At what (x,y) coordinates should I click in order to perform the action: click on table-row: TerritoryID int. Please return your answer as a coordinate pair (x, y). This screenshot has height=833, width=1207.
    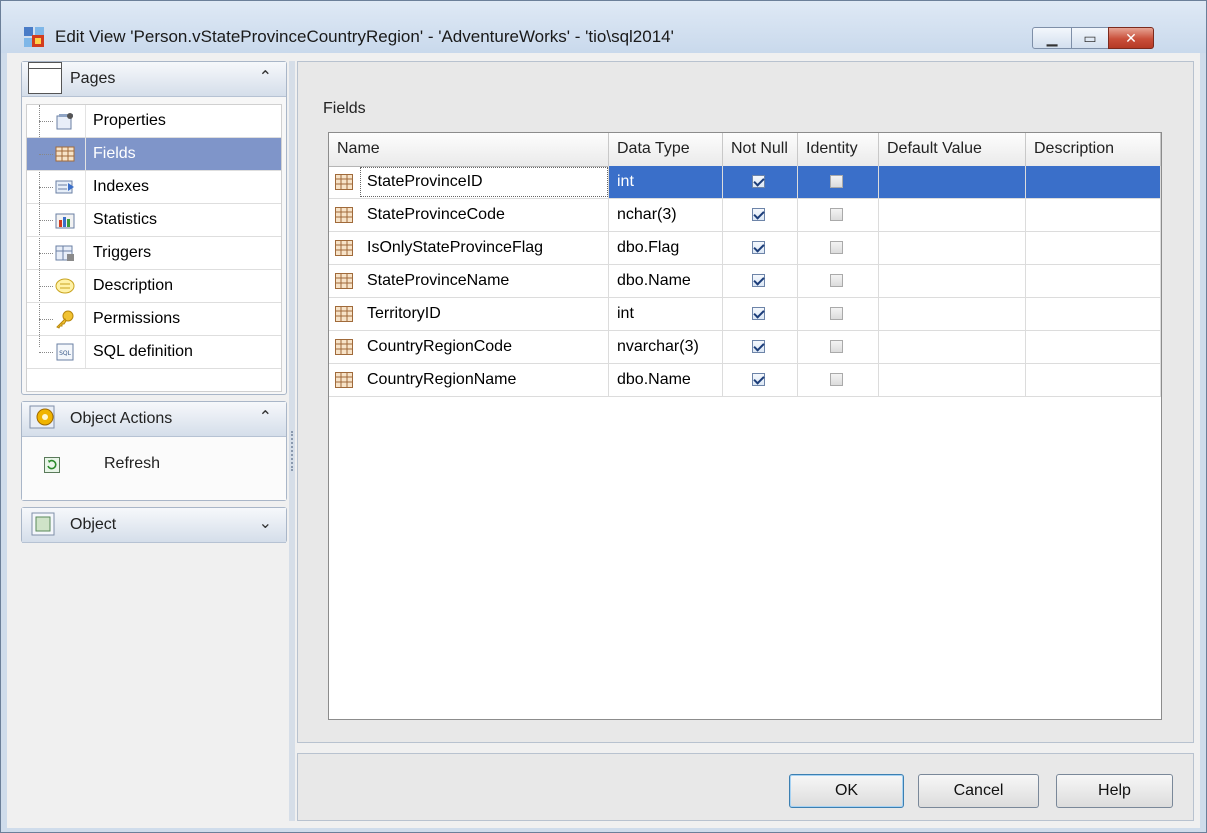
    Looking at the image, I should click on (745, 314).